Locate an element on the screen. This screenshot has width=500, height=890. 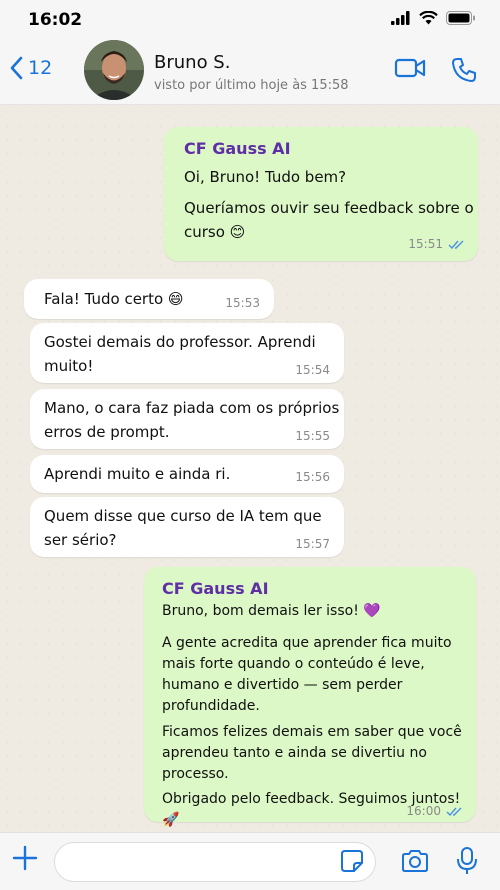
message-text: ser sério? is located at coordinates (80, 540).